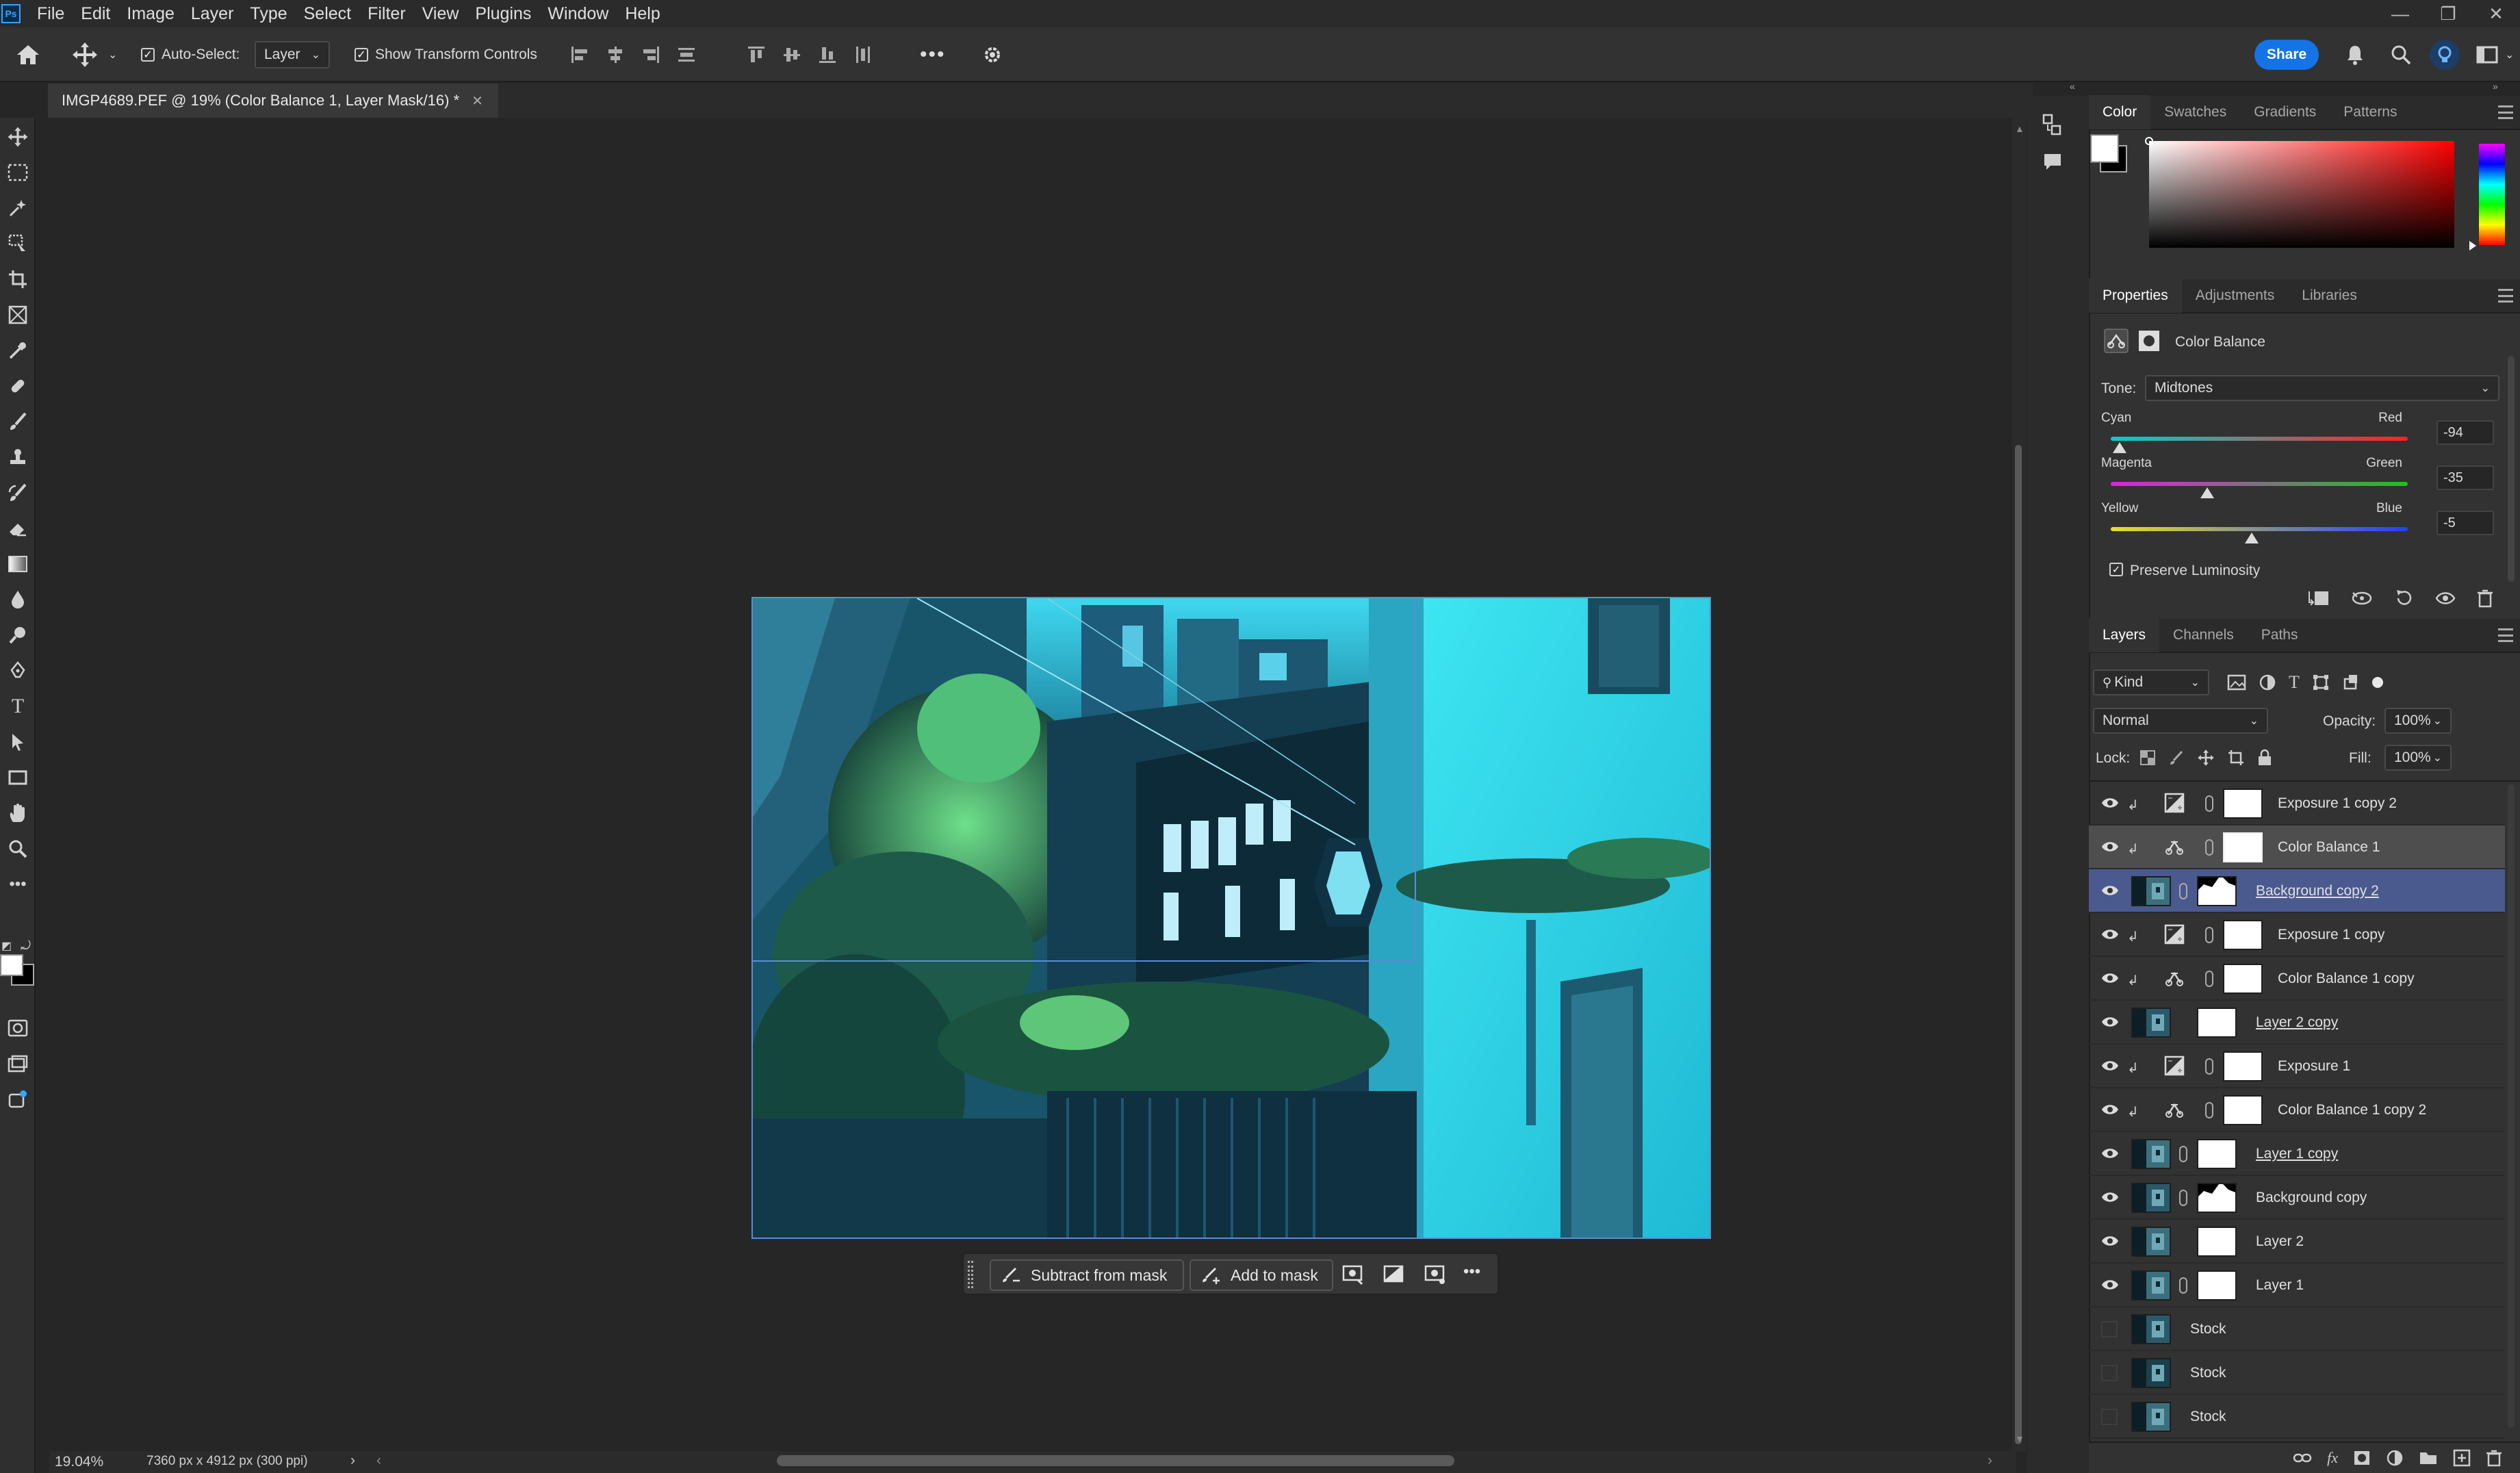 The width and height of the screenshot is (2520, 1473). Describe the element at coordinates (1087, 1275) in the screenshot. I see `subtract-from-mask-button: Subtract from mask` at that location.